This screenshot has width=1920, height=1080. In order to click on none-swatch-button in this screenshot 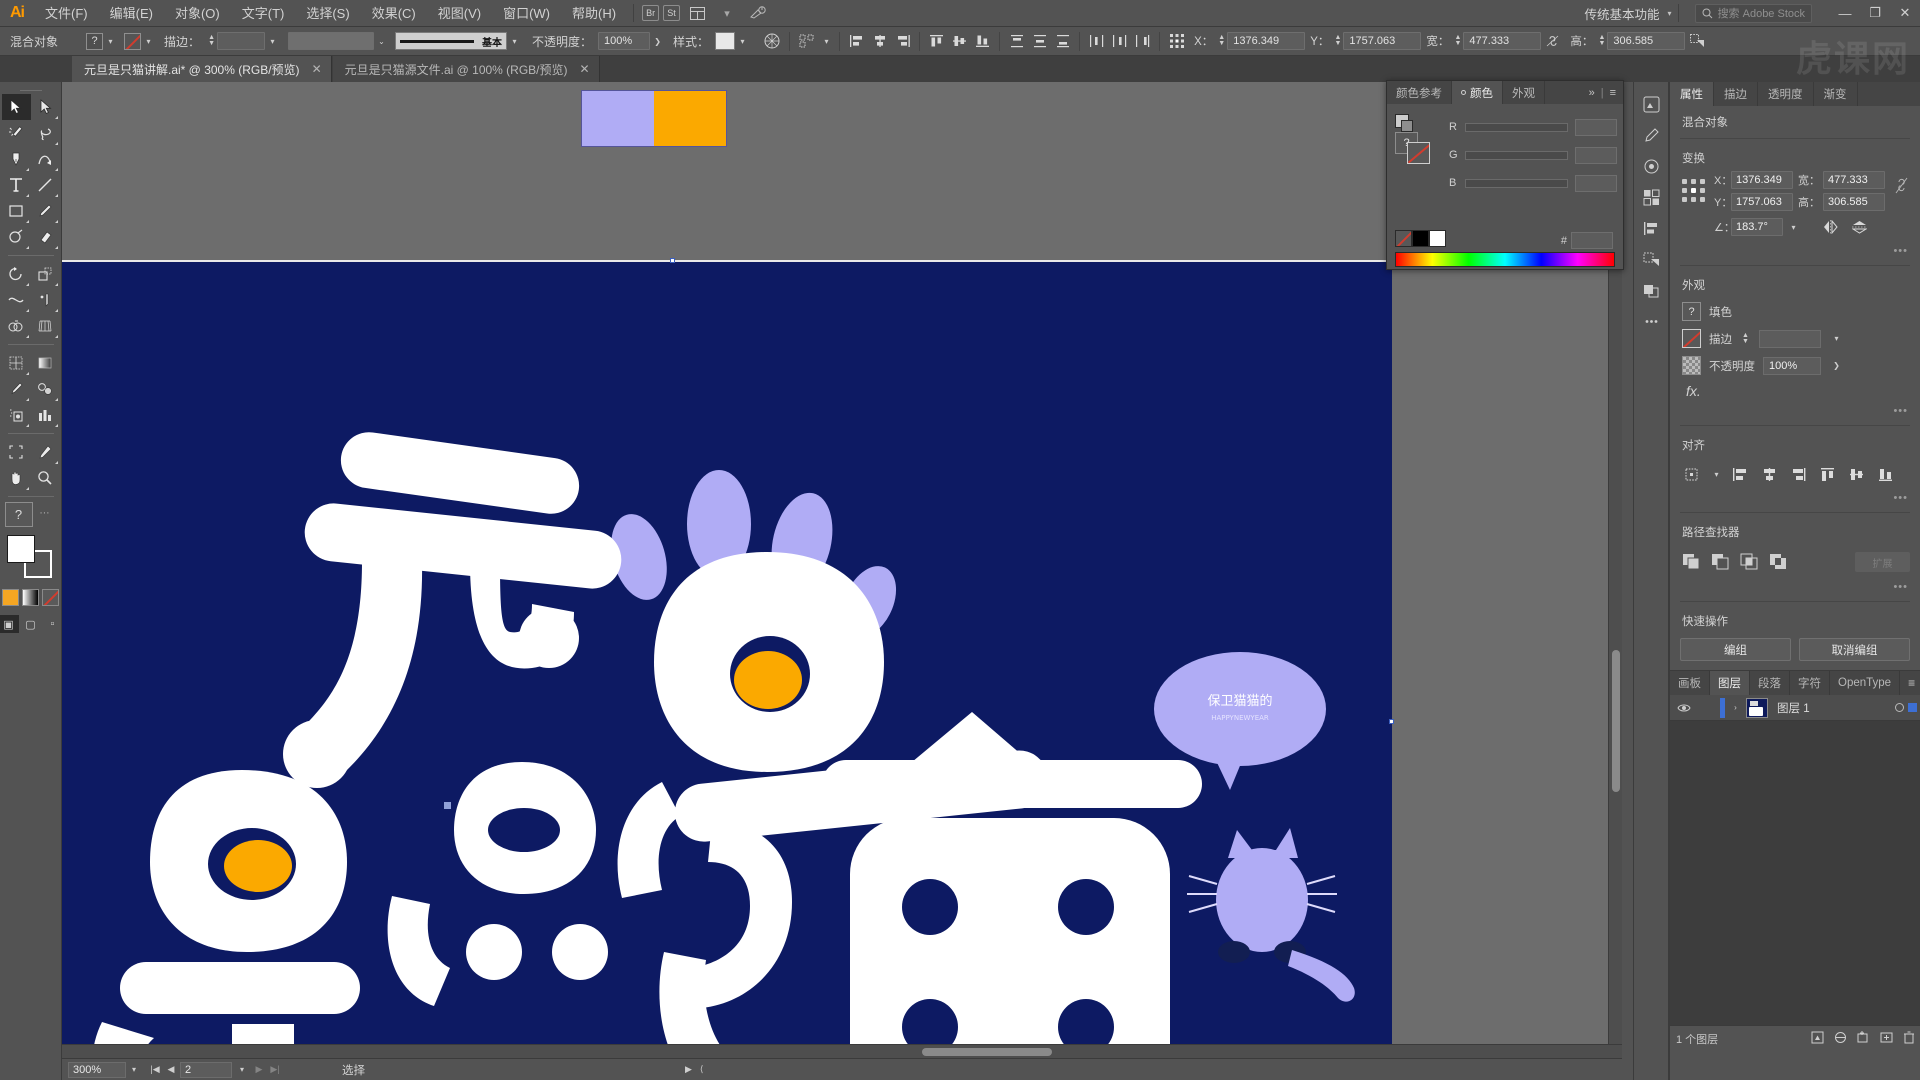, I will do `click(50, 597)`.